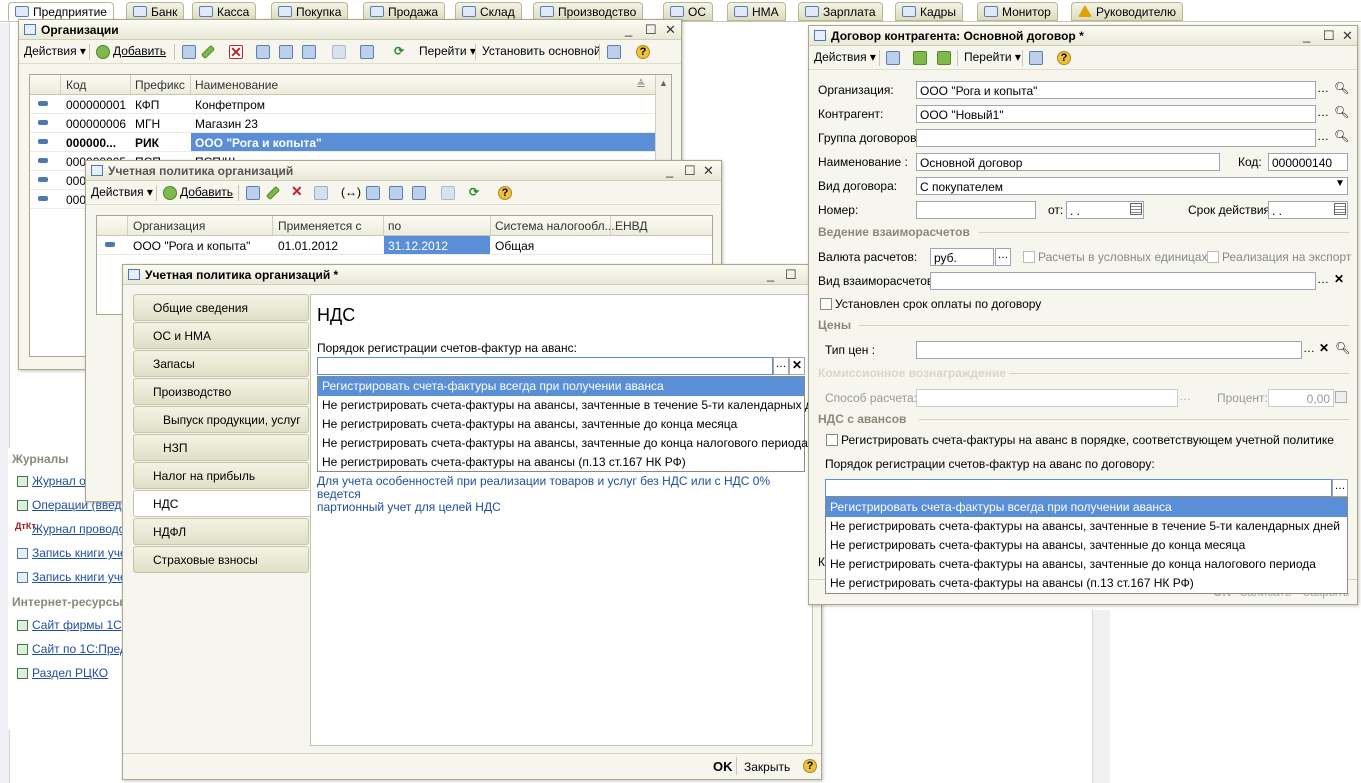 The width and height of the screenshot is (1361, 783). I want to click on nav-general: Общие сведения, so click(221, 307).